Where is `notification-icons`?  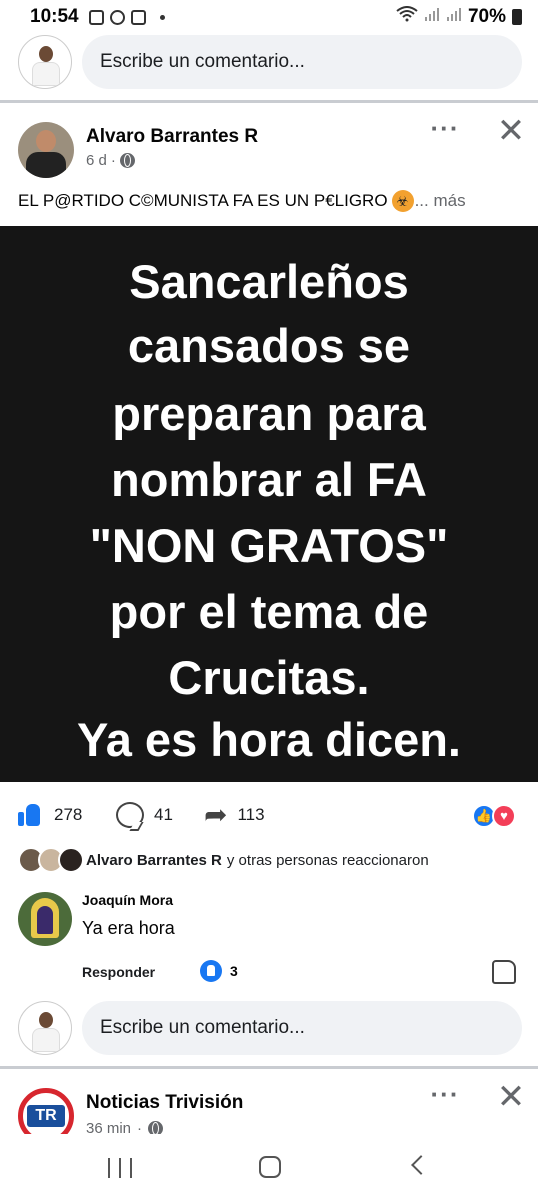
notification-icons is located at coordinates (126, 17).